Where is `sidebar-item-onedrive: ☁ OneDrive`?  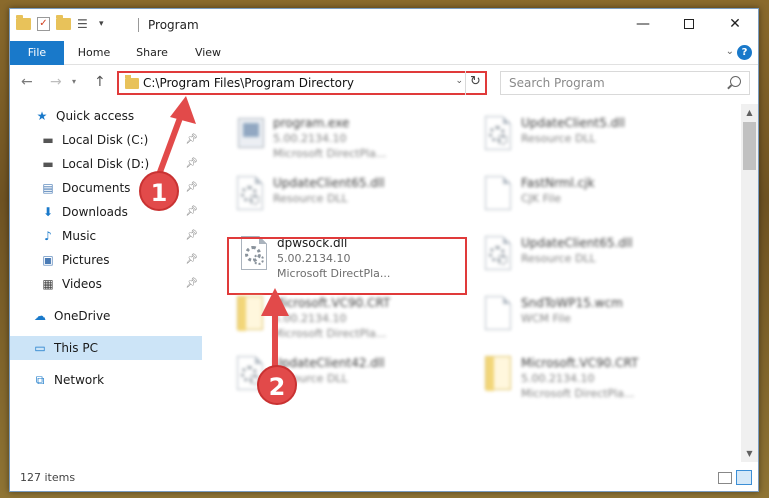
sidebar-item-onedrive: ☁ OneDrive is located at coordinates (106, 316).